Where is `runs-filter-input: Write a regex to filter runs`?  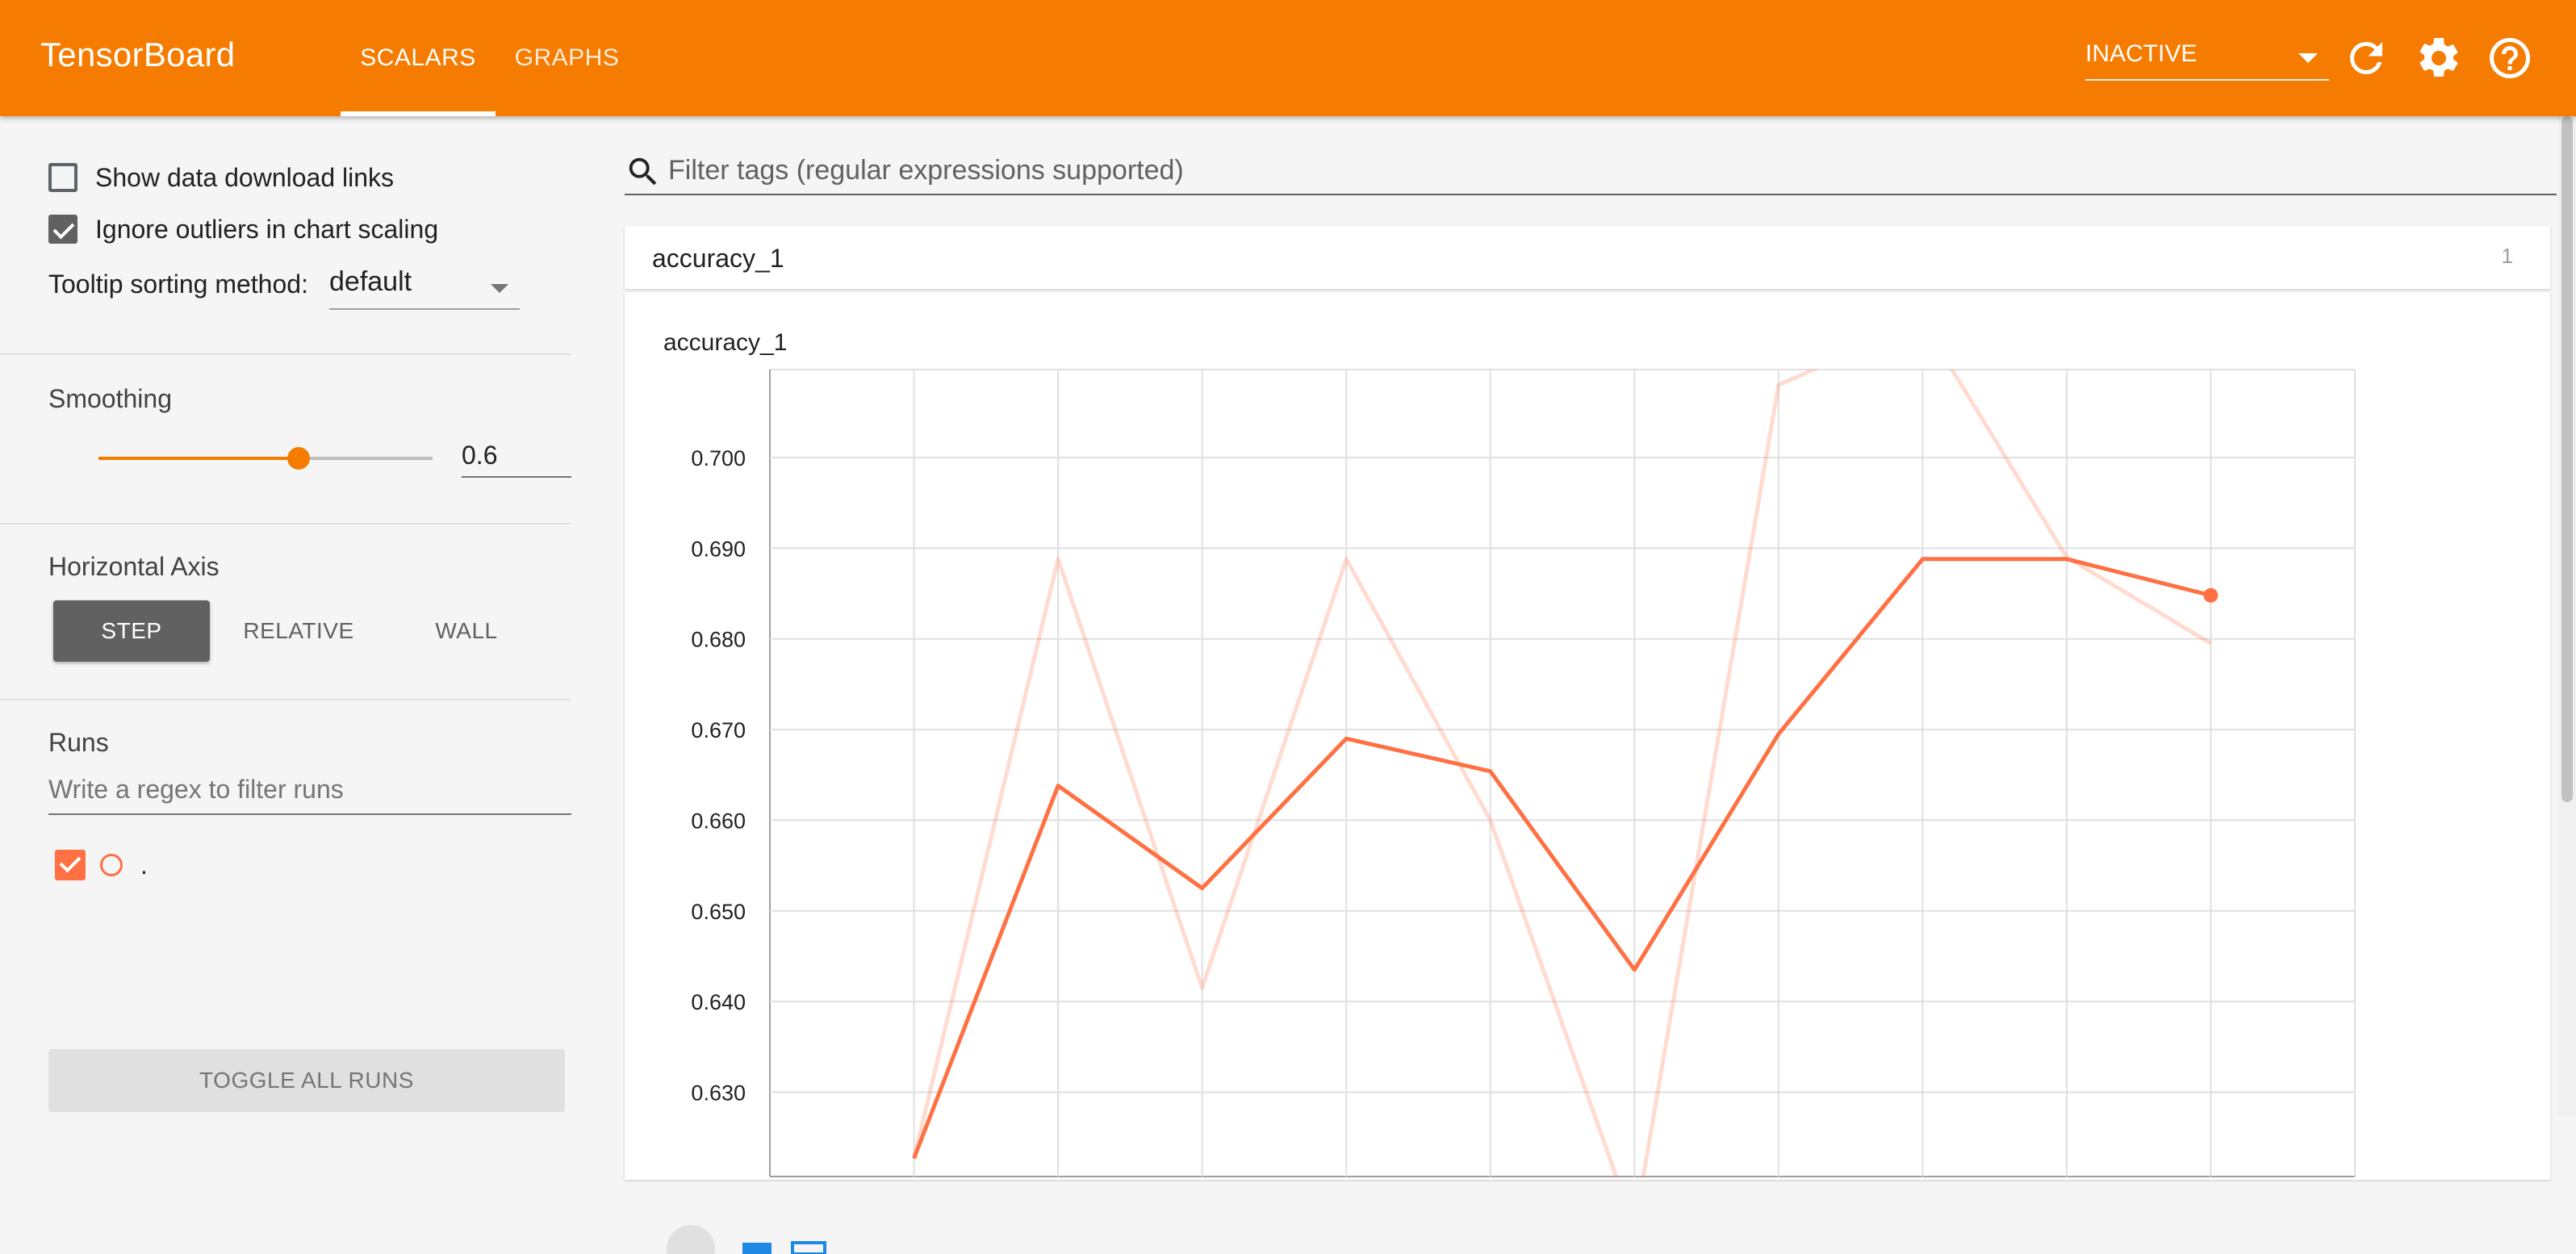
runs-filter-input: Write a regex to filter runs is located at coordinates (309, 791).